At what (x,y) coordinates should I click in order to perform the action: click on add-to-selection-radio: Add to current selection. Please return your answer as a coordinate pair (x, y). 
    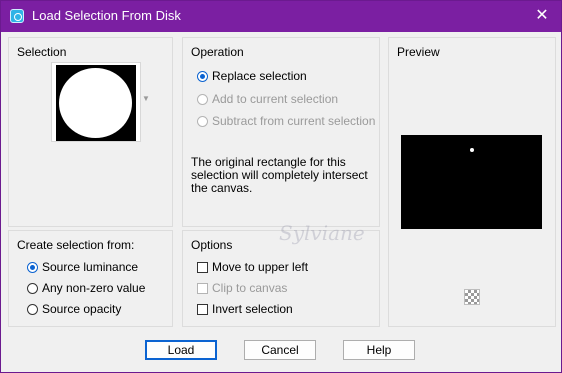
    Looking at the image, I should click on (267, 99).